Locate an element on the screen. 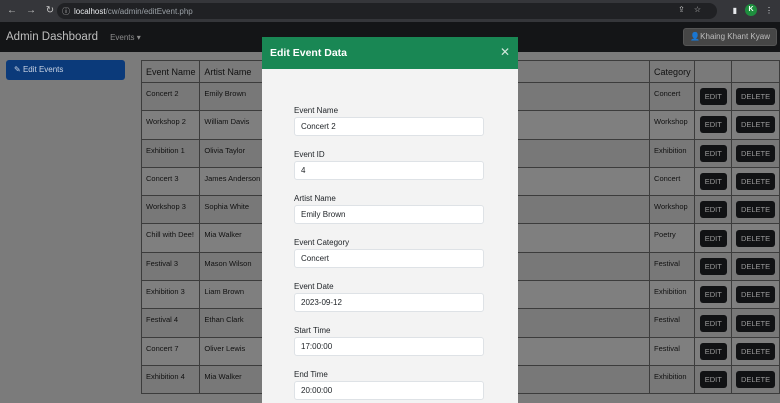 Image resolution: width=780 pixels, height=403 pixels. modal-header: Edit Event Data ✕ is located at coordinates (390, 53).